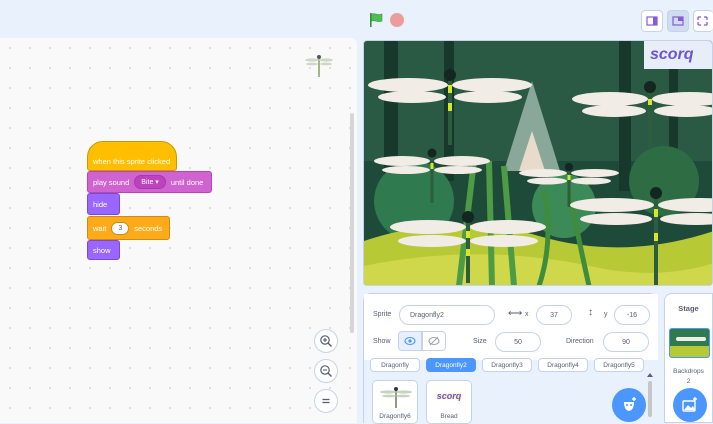 Image resolution: width=713 pixels, height=424 pixels. Describe the element at coordinates (100, 228) in the screenshot. I see `wait-prefix: wait` at that location.